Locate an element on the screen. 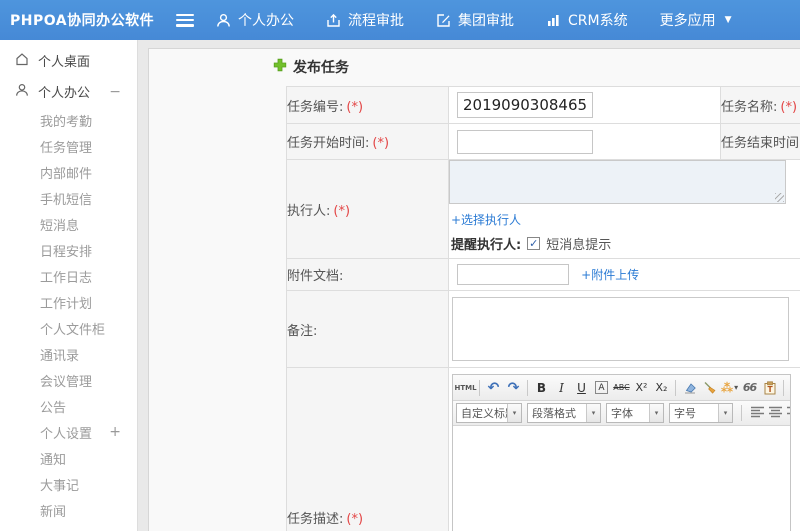 Image resolution: width=800 pixels, height=531 pixels. remark-textarea is located at coordinates (620, 329).